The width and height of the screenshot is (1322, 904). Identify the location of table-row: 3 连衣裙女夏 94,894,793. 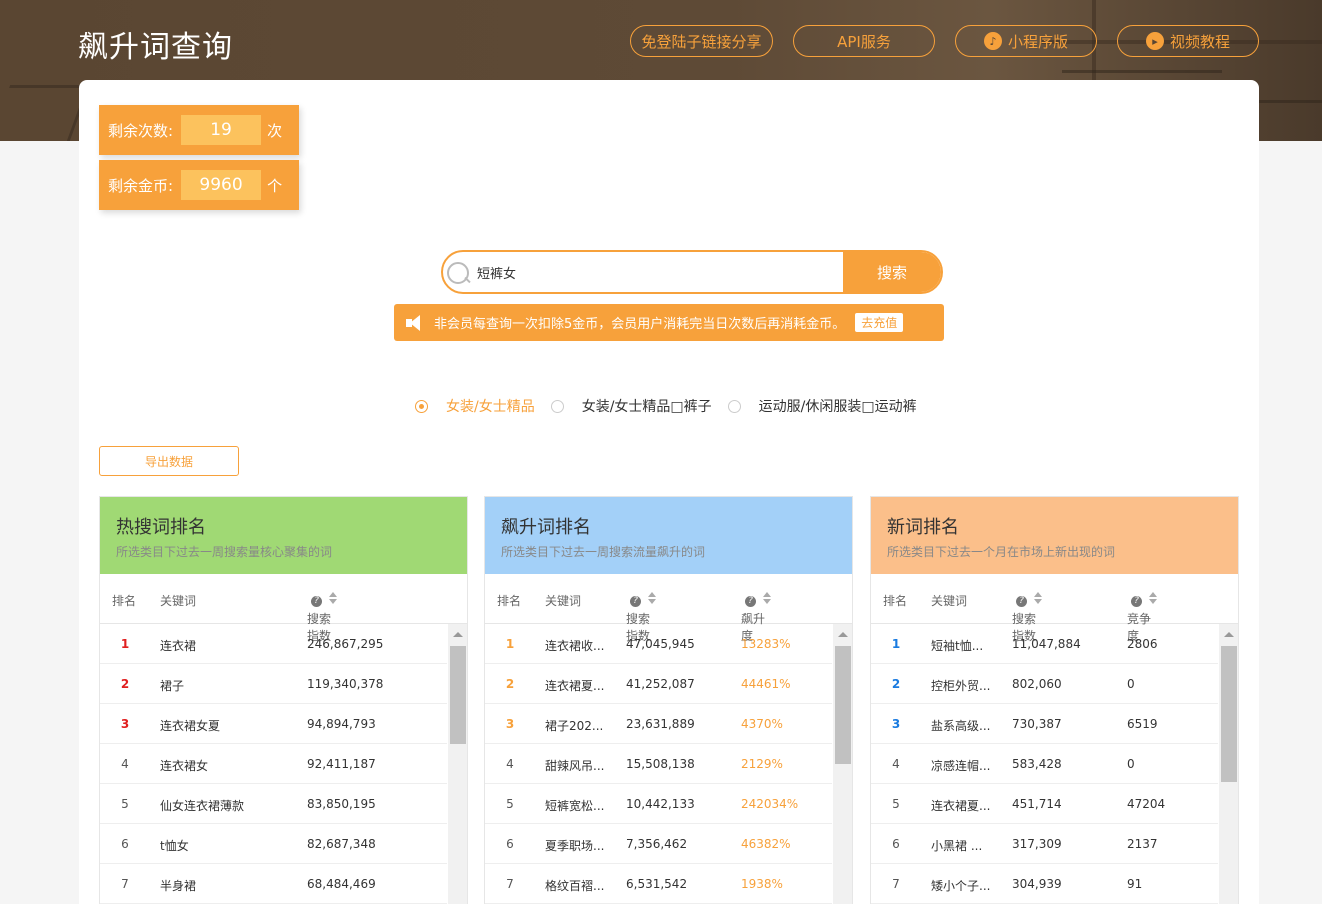
(273, 724).